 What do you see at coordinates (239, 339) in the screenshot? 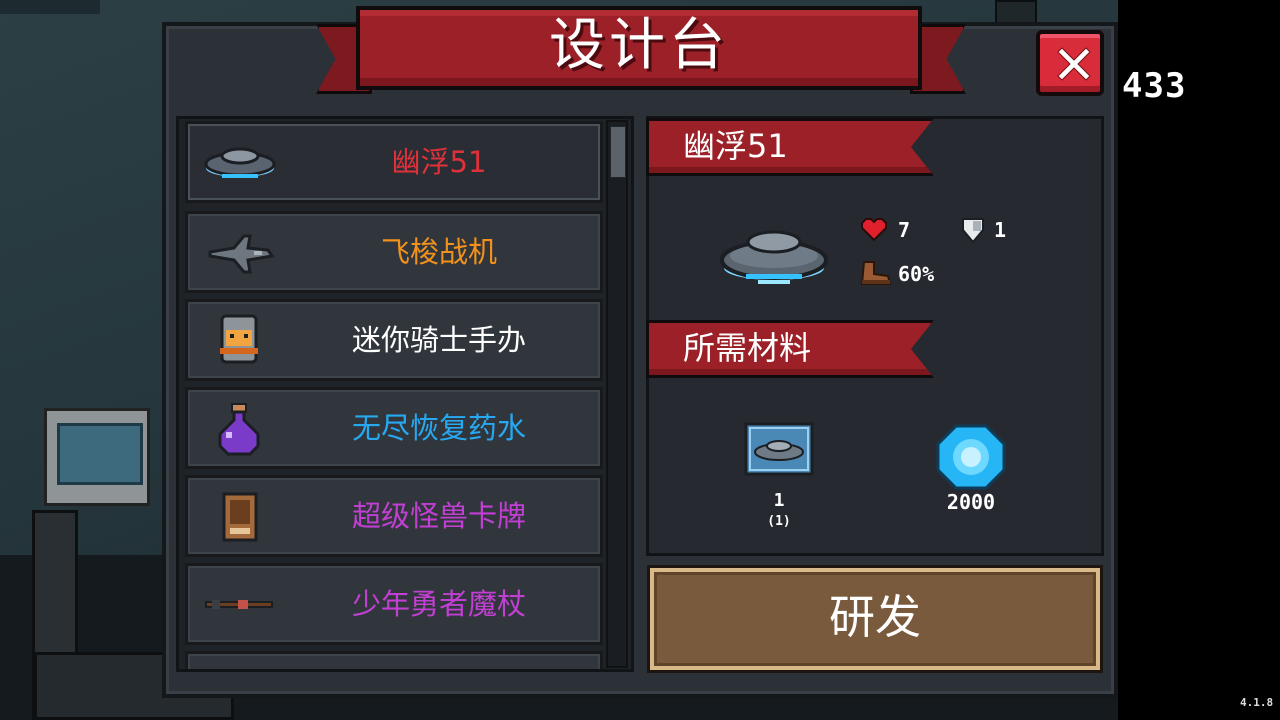
I see `knight-figure-icon` at bounding box center [239, 339].